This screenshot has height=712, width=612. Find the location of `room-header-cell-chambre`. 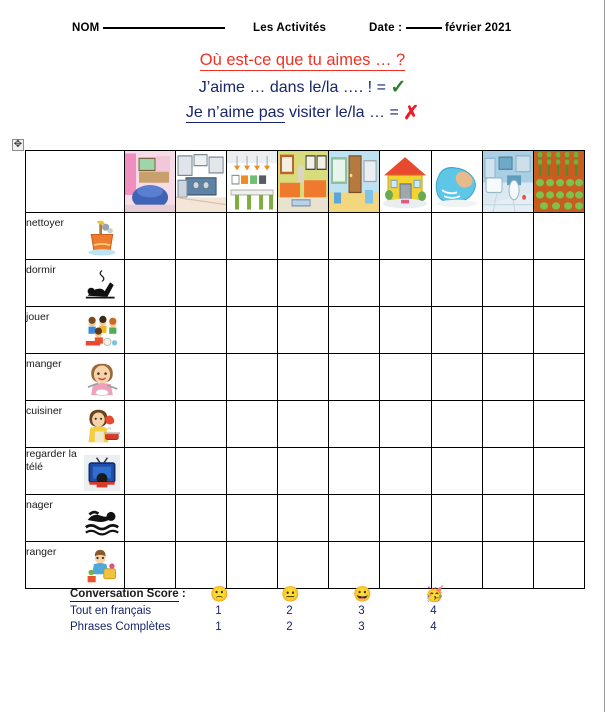

room-header-cell-chambre is located at coordinates (150, 181).